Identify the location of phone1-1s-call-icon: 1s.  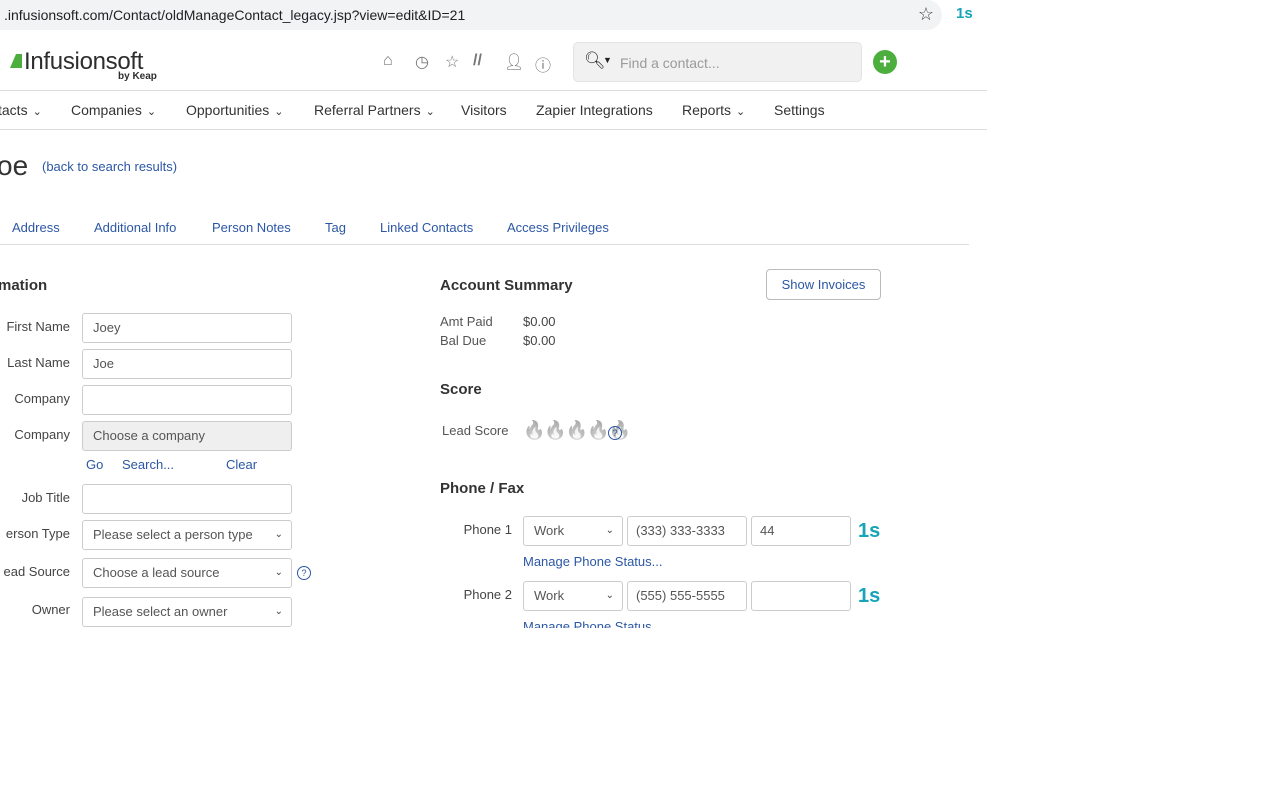
(869, 531).